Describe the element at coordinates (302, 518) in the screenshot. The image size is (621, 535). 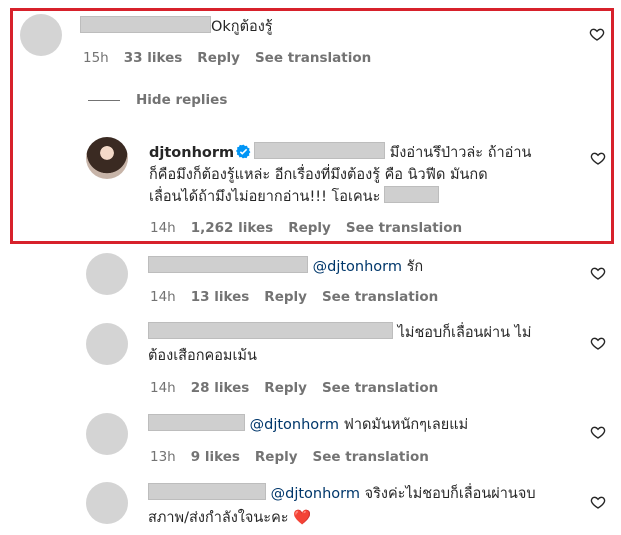
I see `red-heart-emoji: ❤️` at that location.